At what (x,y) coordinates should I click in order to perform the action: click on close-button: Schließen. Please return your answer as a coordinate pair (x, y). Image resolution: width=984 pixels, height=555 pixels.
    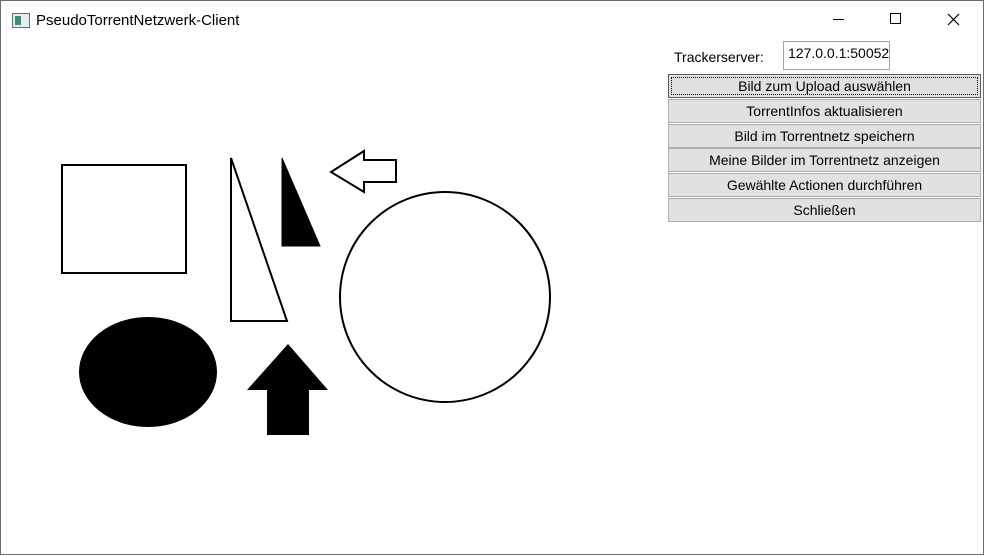
    Looking at the image, I should click on (824, 210).